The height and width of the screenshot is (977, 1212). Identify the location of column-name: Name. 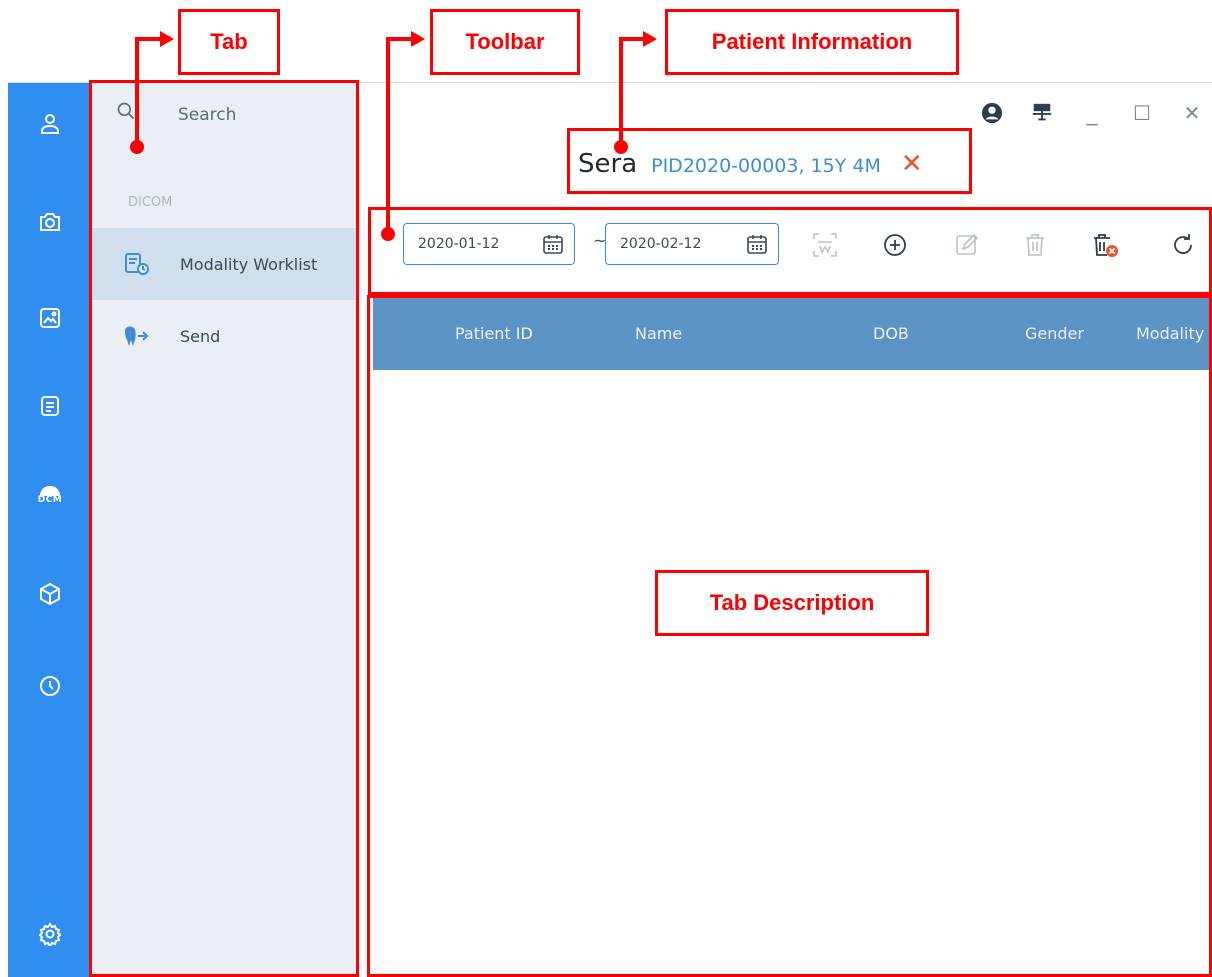
(658, 333).